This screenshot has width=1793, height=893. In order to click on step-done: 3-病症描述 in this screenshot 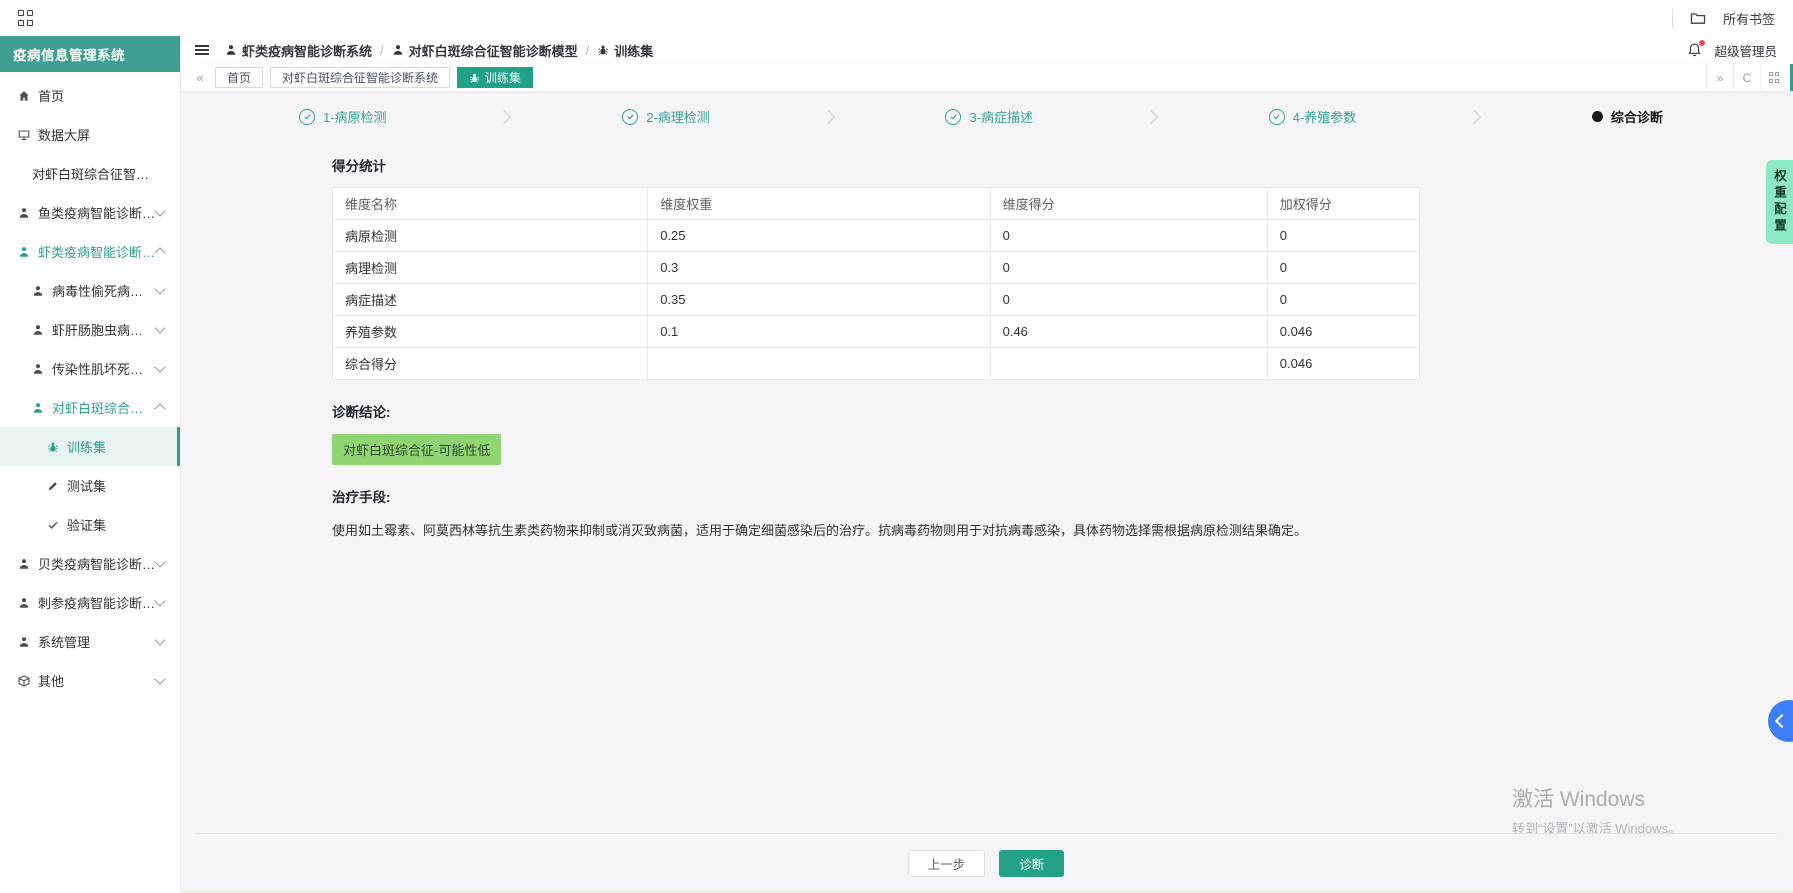, I will do `click(989, 116)`.